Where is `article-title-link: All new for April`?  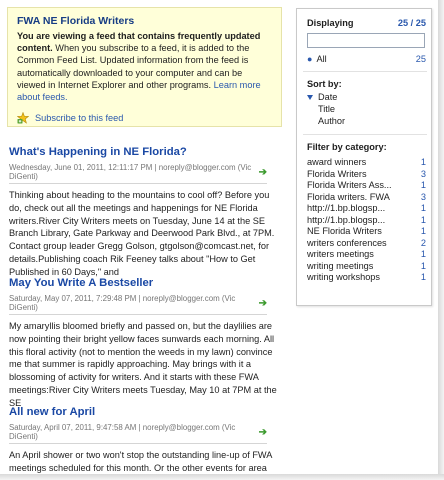
article-title-link: All new for April is located at coordinates (146, 412).